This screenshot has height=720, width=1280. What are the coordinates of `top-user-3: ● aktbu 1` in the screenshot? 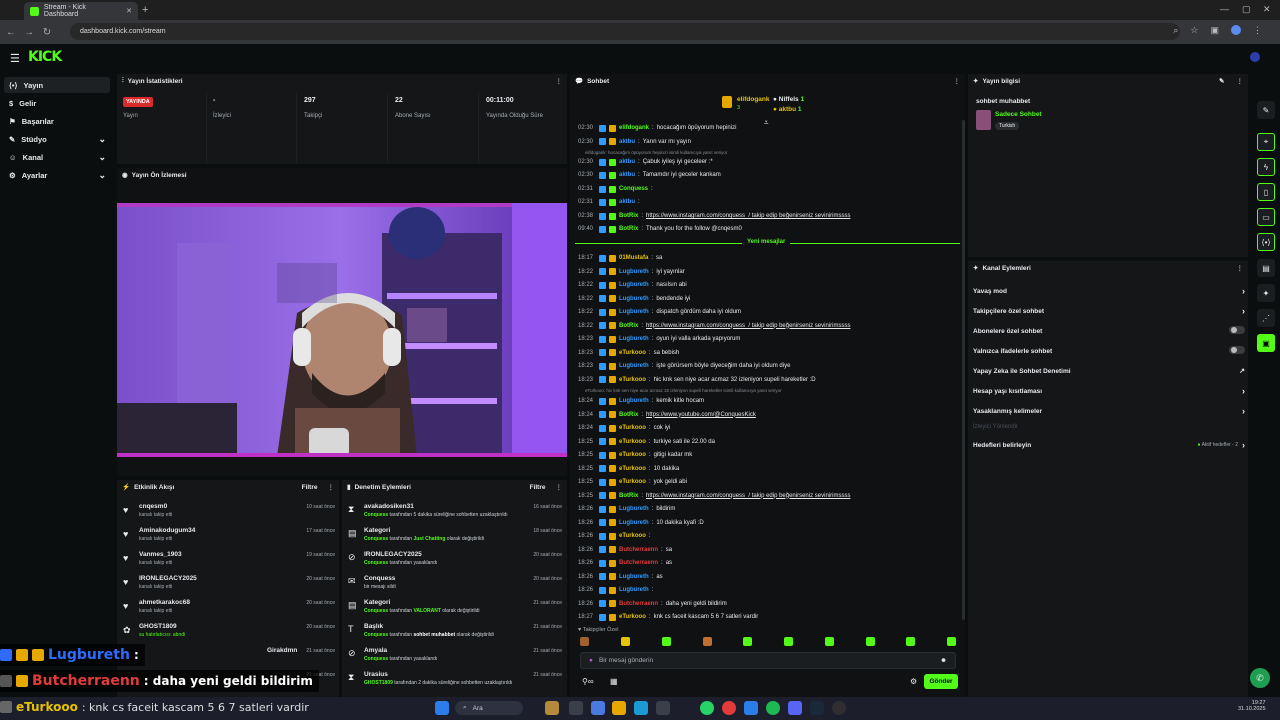 It's located at (787, 109).